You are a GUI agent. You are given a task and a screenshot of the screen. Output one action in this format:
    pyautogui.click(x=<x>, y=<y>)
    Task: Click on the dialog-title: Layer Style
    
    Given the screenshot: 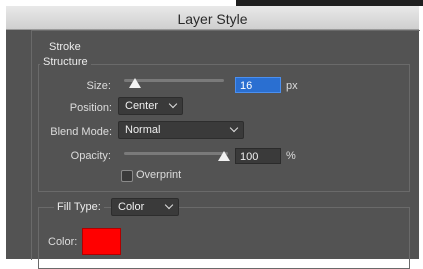 What is the action you would take?
    pyautogui.click(x=212, y=19)
    